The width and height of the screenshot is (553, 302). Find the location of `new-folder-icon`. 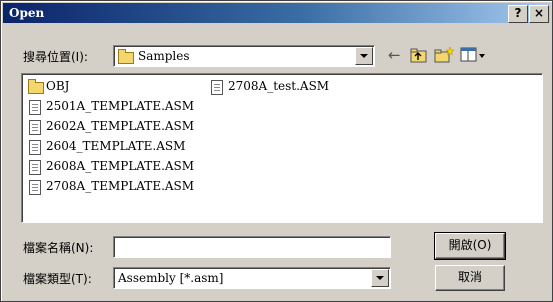

new-folder-icon is located at coordinates (444, 54).